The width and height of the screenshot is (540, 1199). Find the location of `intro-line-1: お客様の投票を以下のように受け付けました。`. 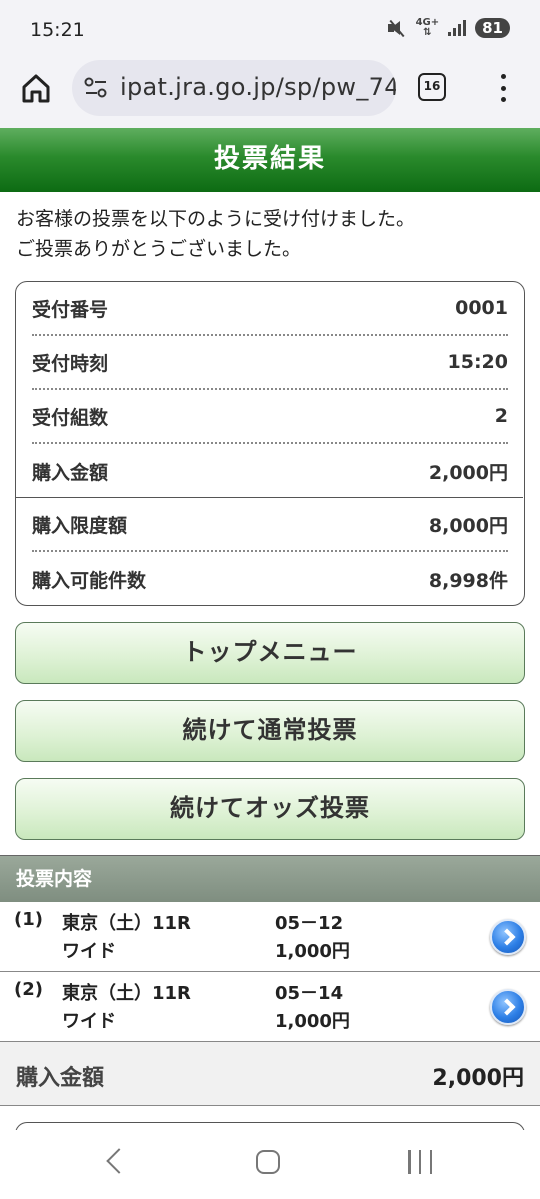

intro-line-1: お客様の投票を以下のように受け付けました。 is located at coordinates (216, 219).